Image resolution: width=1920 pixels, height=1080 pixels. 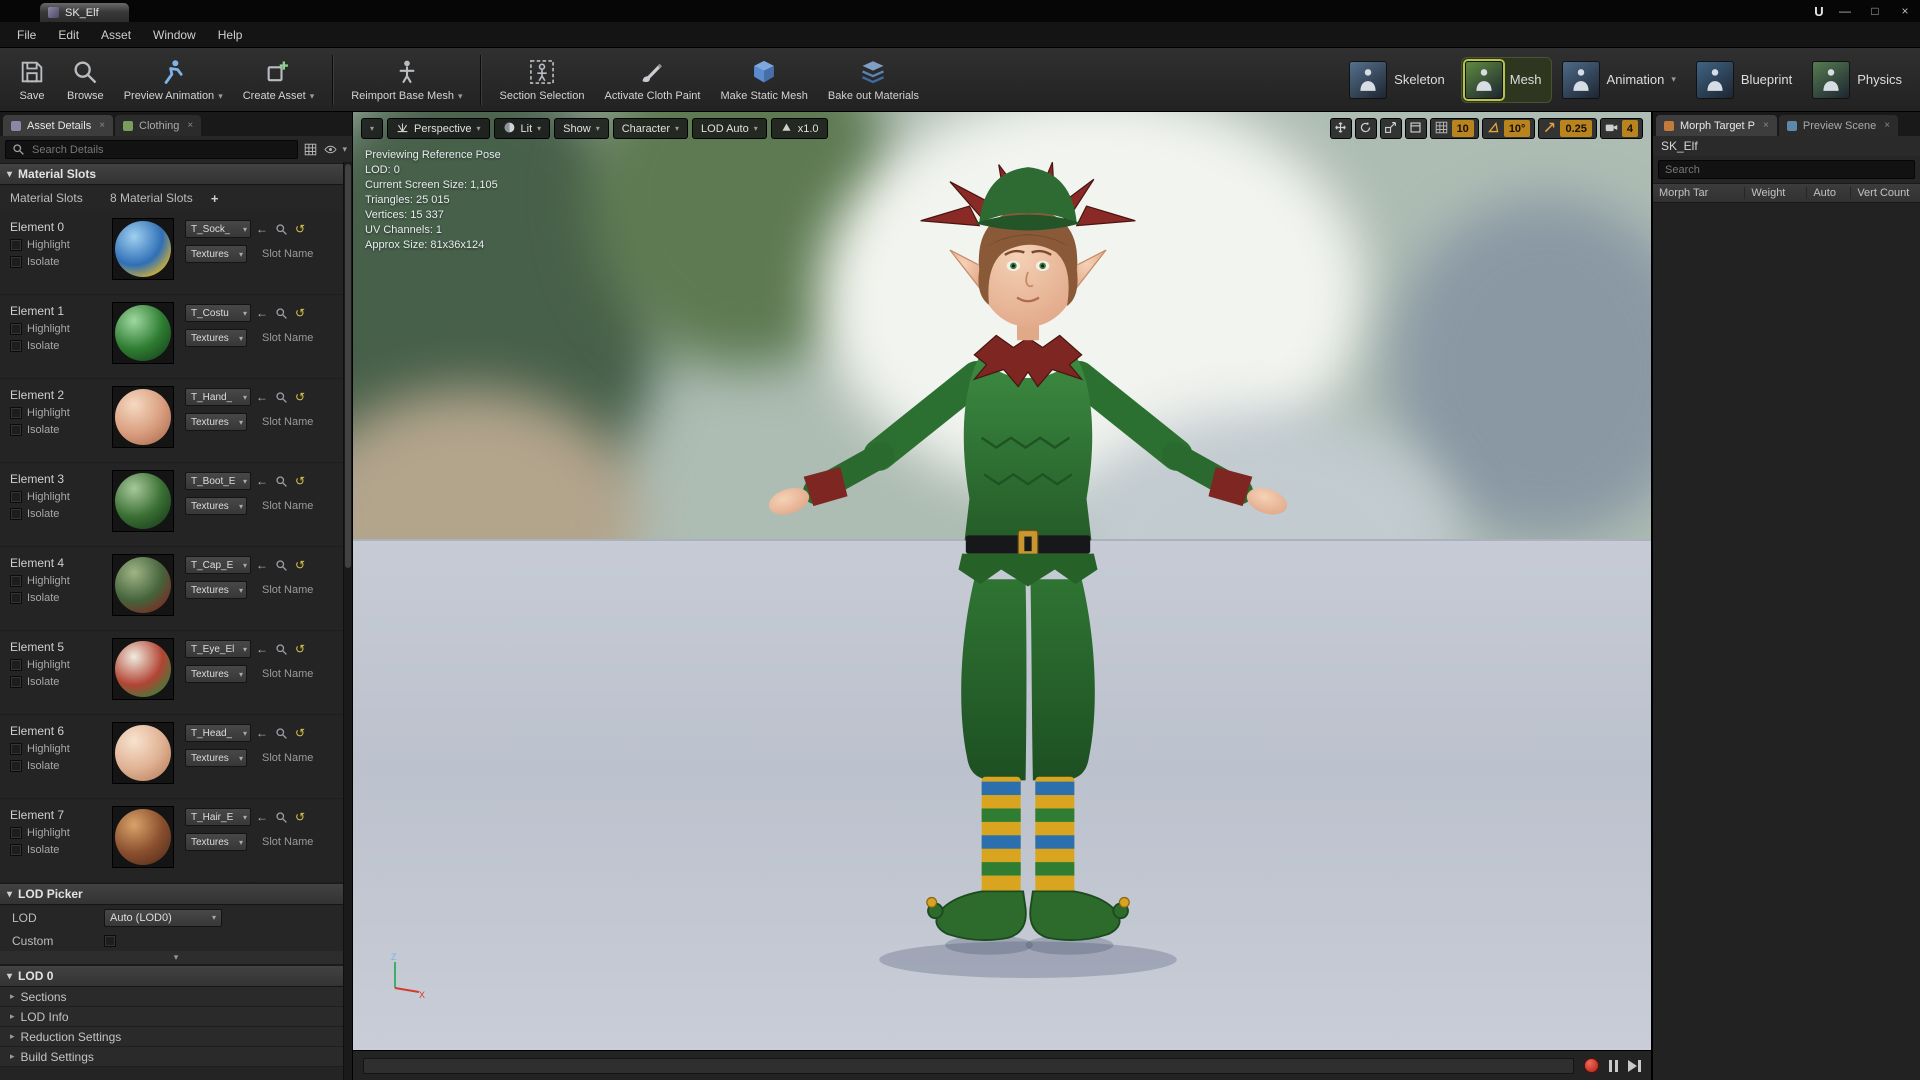 What do you see at coordinates (1838, 125) in the screenshot?
I see `tab-preview-scene: Preview Scene ×` at bounding box center [1838, 125].